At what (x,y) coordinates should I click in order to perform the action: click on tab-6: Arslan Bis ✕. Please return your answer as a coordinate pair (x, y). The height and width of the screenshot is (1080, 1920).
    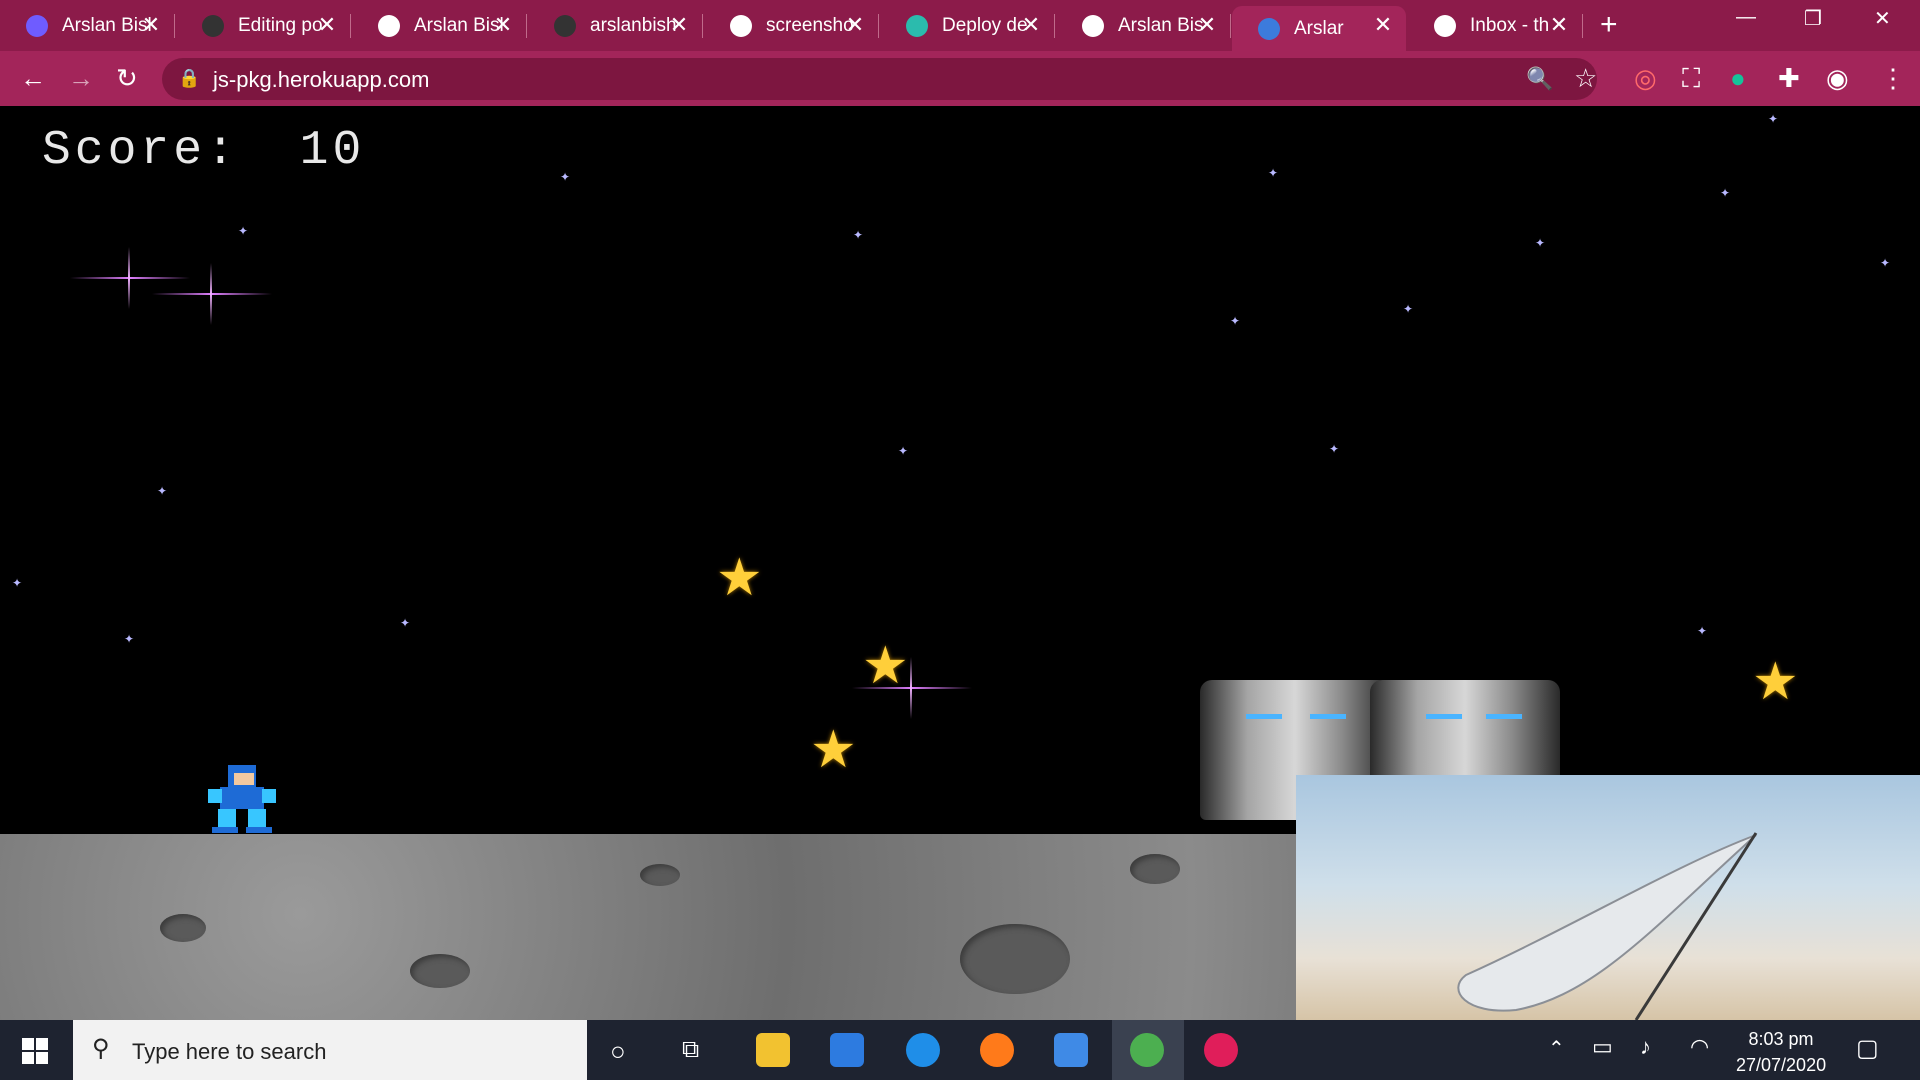
    Looking at the image, I should click on (1143, 25).